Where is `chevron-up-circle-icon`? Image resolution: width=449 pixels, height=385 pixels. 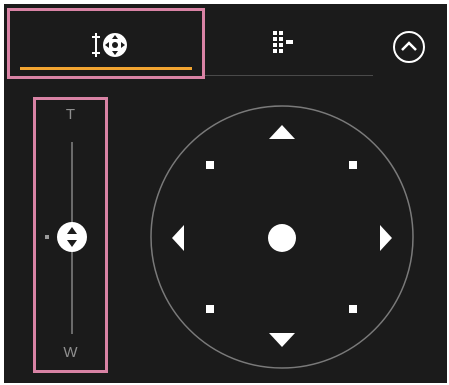 chevron-up-circle-icon is located at coordinates (409, 47).